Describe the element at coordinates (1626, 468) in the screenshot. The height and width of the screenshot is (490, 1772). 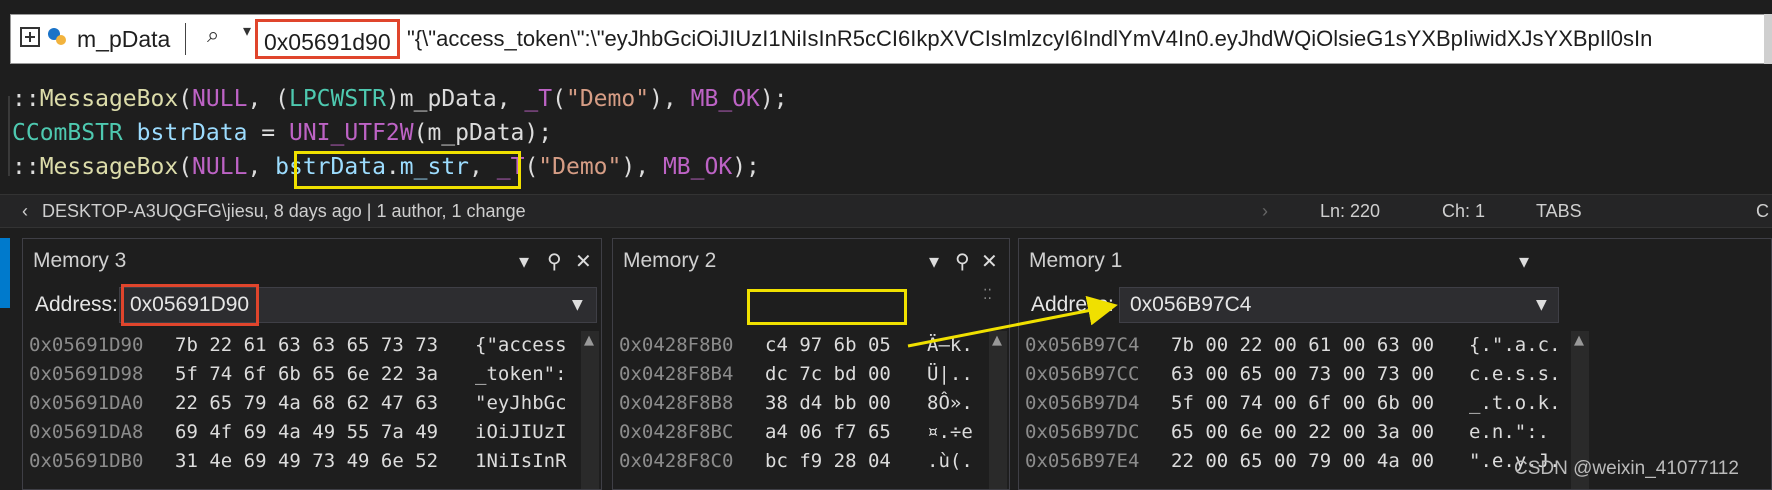
I see `watermark: CSDN @weixin_41077112` at that location.